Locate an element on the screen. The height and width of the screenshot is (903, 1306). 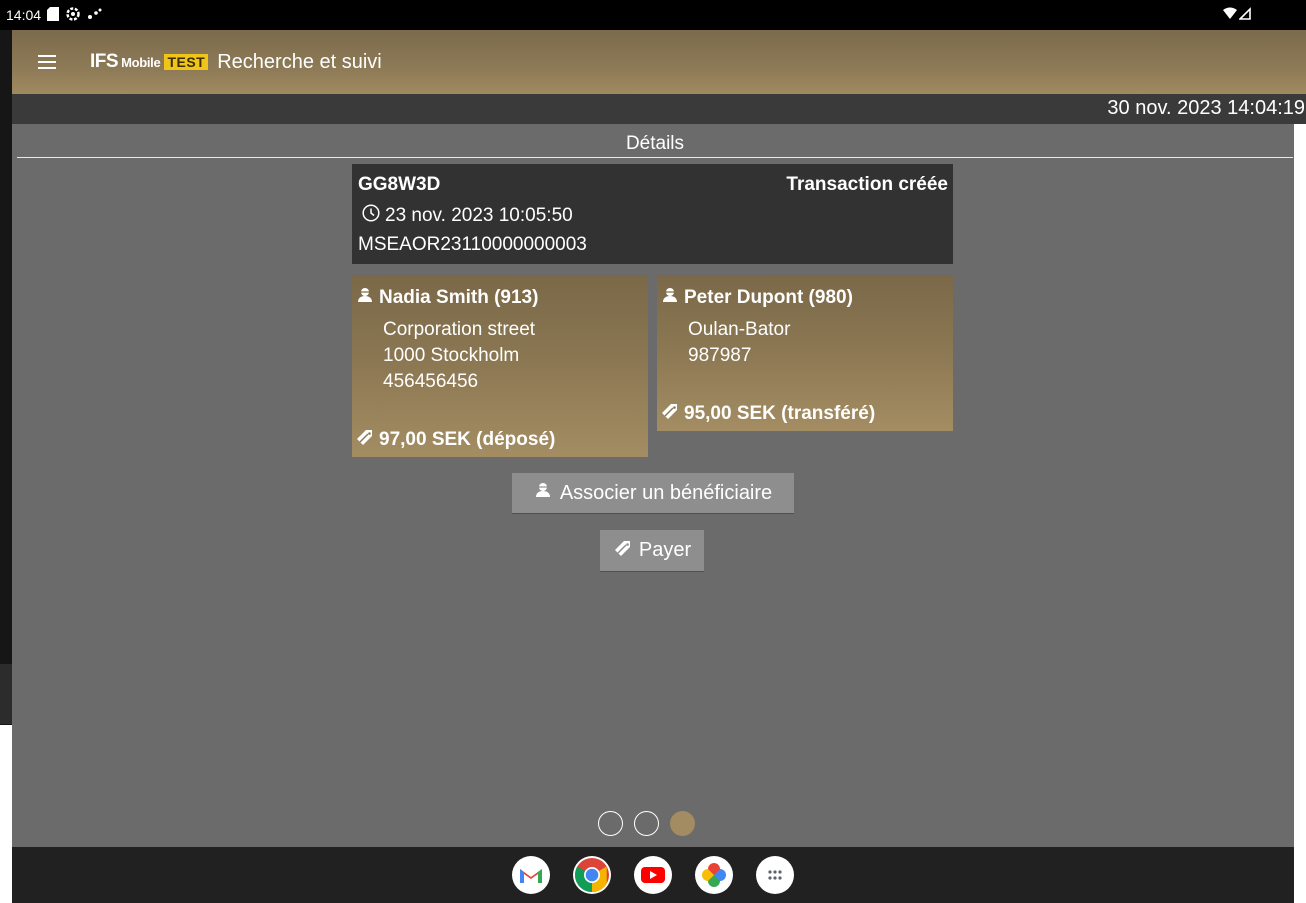
receiver-address-line: Oulan-Bator is located at coordinates (739, 329).